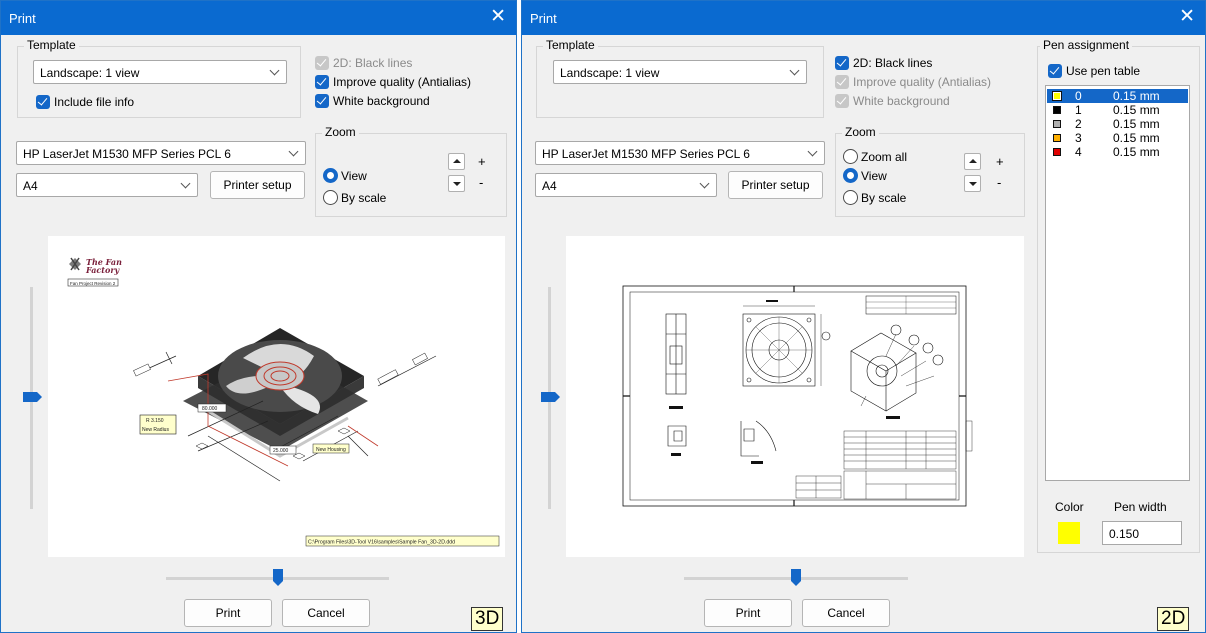 This screenshot has height=633, width=1206. I want to click on pen-row-2: 2 0.15 mm, so click(1117, 124).